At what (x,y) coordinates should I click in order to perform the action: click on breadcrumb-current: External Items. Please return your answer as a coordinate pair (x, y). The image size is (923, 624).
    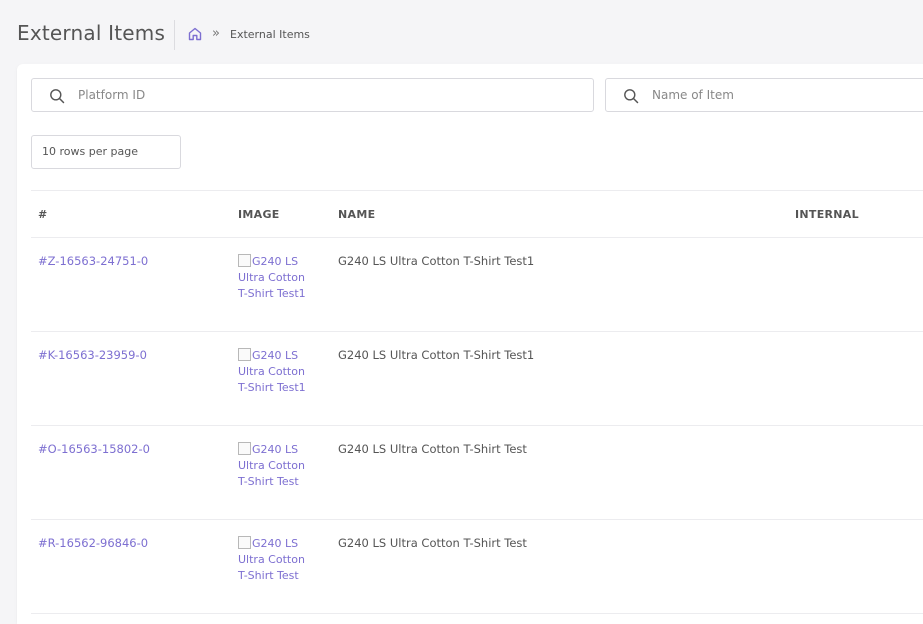
    Looking at the image, I should click on (270, 34).